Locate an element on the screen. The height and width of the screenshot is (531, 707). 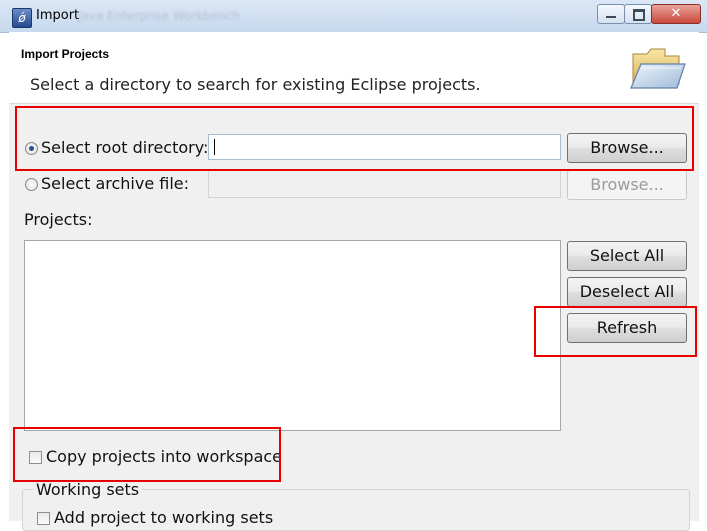
maximize-button is located at coordinates (638, 14).